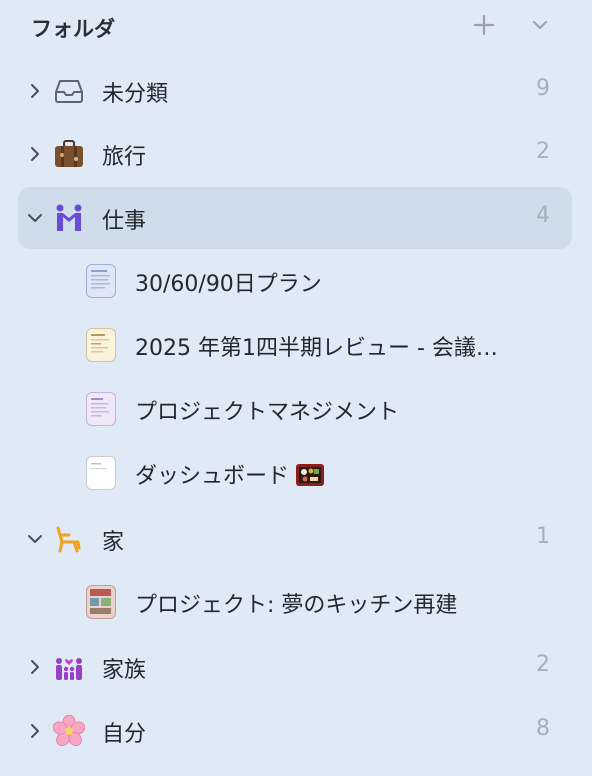 The image size is (592, 776). I want to click on bento-box-icon, so click(310, 477).